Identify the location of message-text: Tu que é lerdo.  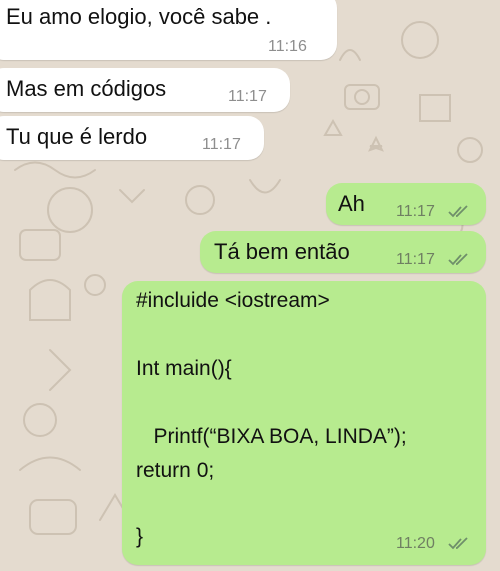
(77, 136).